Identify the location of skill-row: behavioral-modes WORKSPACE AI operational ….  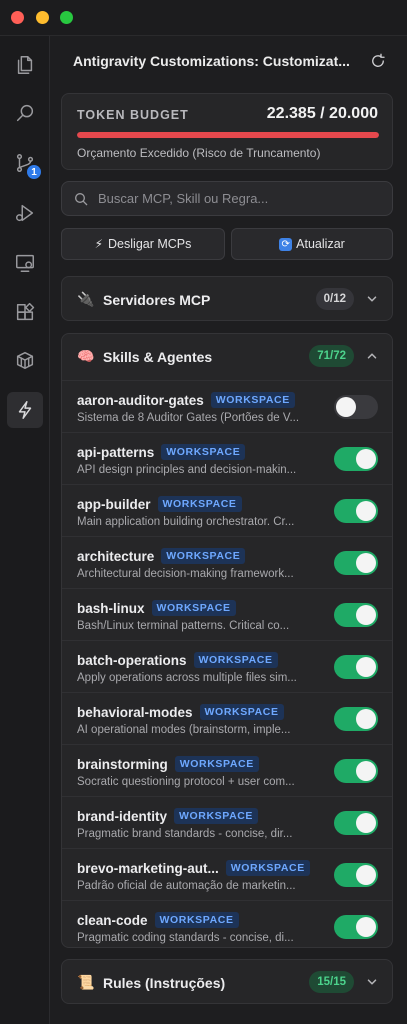
(227, 718).